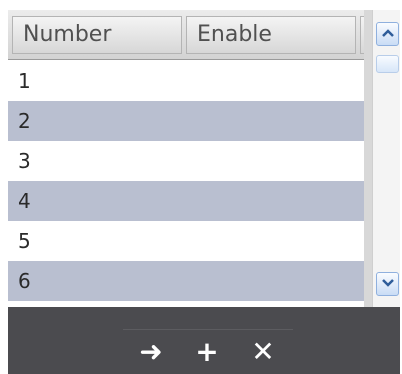 The image size is (402, 374). I want to click on add-button: +, so click(207, 352).